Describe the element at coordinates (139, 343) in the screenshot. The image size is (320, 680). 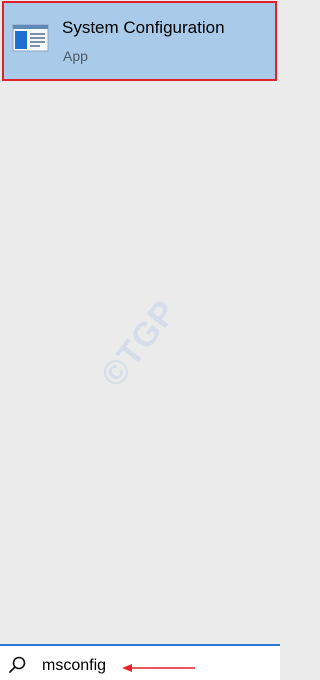
I see `watermark-text: ©TGP` at that location.